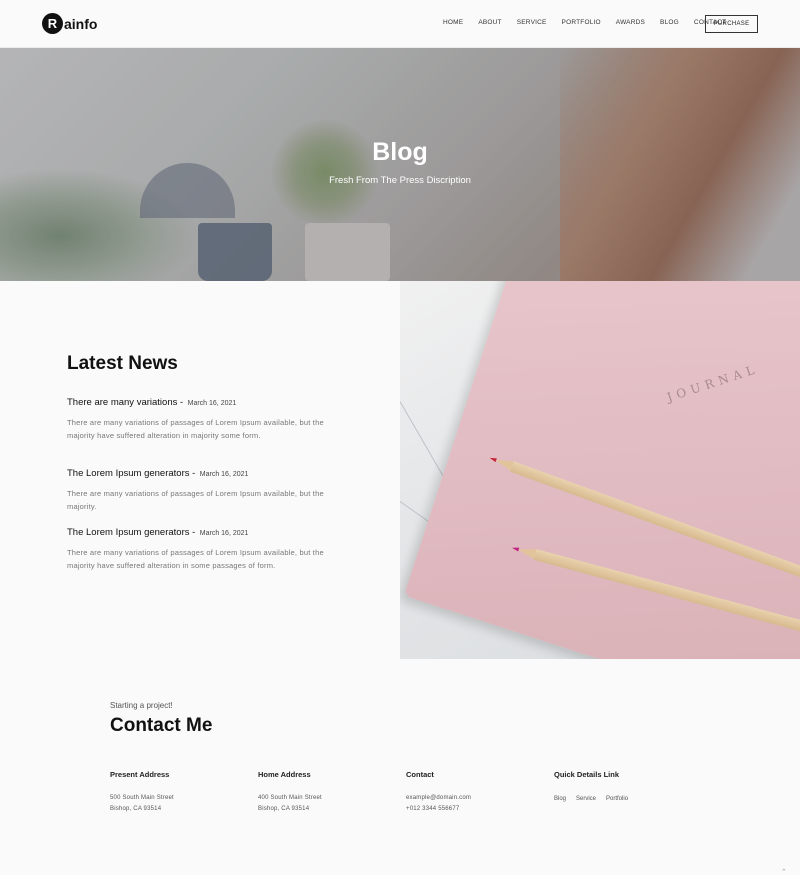 This screenshot has height=875, width=800. Describe the element at coordinates (476, 798) in the screenshot. I see `email-link: example@domain.com` at that location.